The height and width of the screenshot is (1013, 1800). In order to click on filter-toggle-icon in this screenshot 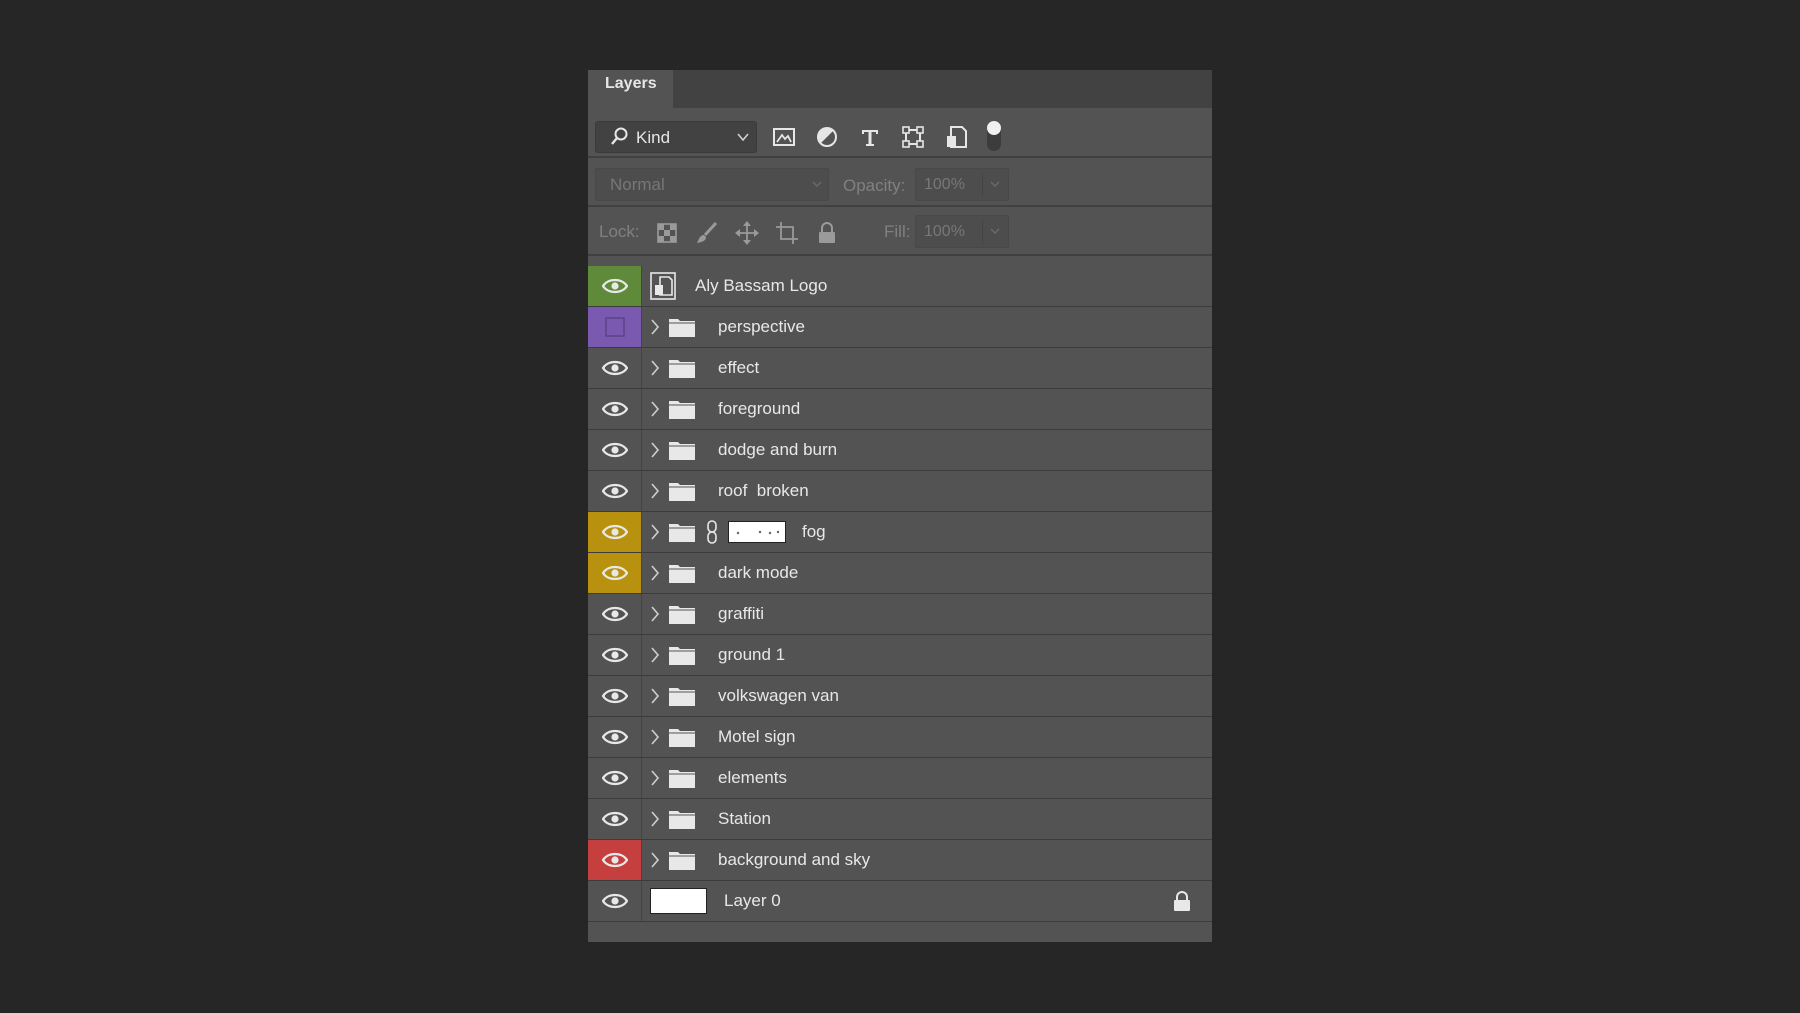, I will do `click(994, 136)`.